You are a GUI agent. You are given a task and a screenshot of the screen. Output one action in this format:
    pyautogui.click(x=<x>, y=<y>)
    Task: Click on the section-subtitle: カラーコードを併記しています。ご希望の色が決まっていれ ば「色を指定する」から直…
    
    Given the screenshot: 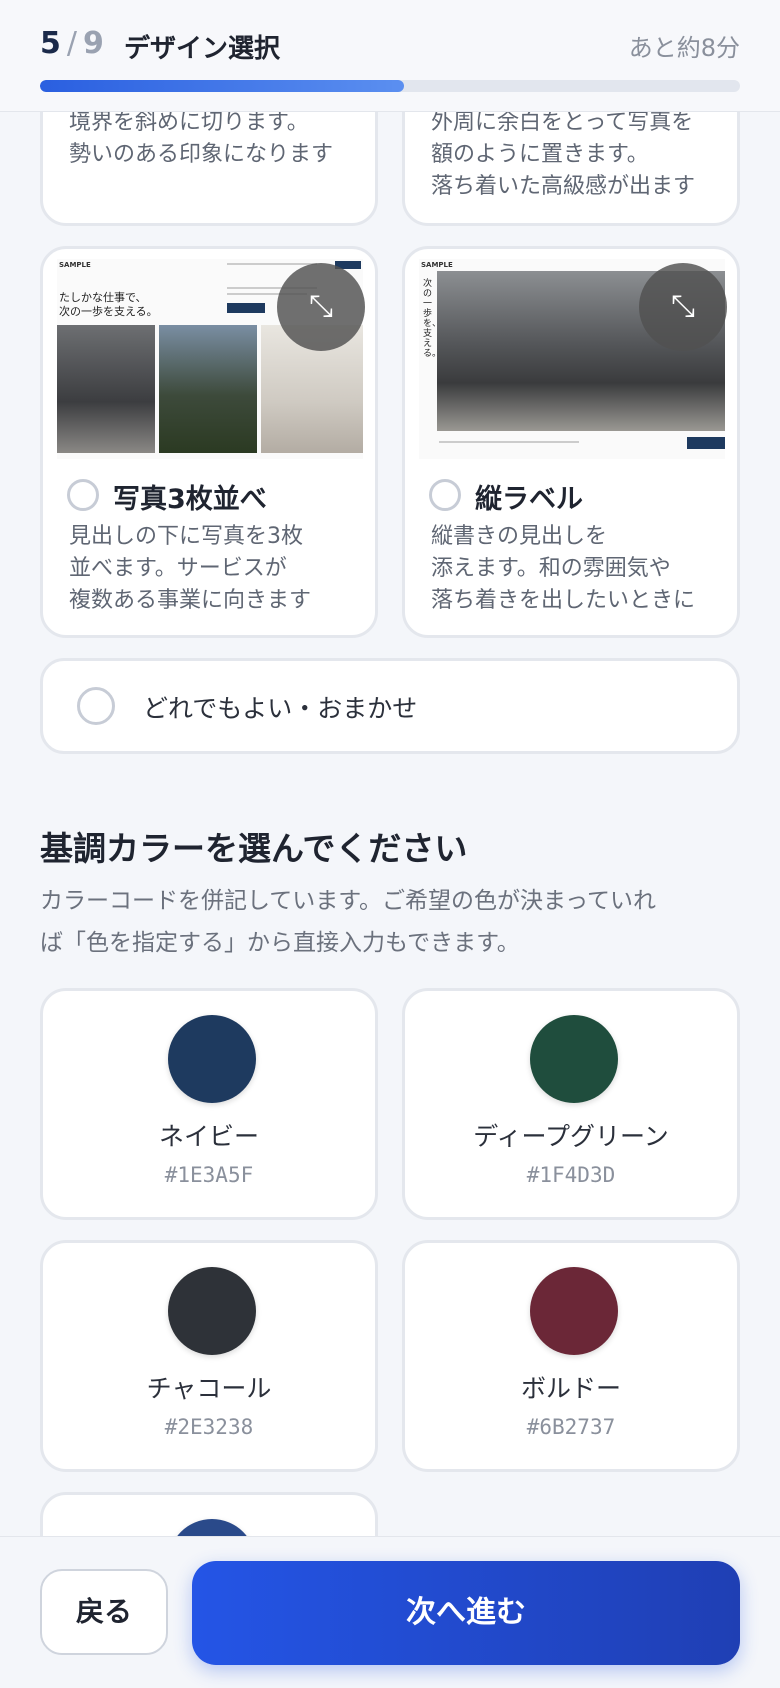 What is the action you would take?
    pyautogui.click(x=400, y=922)
    